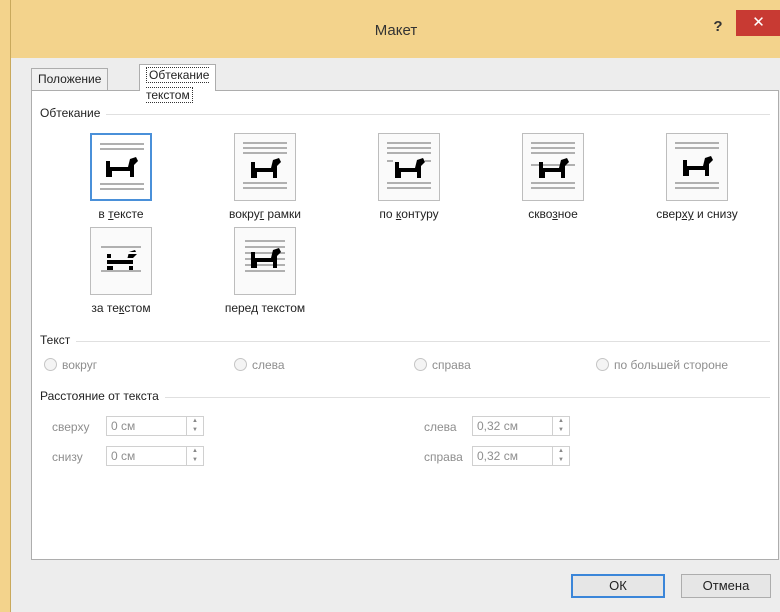  Describe the element at coordinates (121, 308) in the screenshot. I see `wrap-option-behind-label: за текстом` at that location.